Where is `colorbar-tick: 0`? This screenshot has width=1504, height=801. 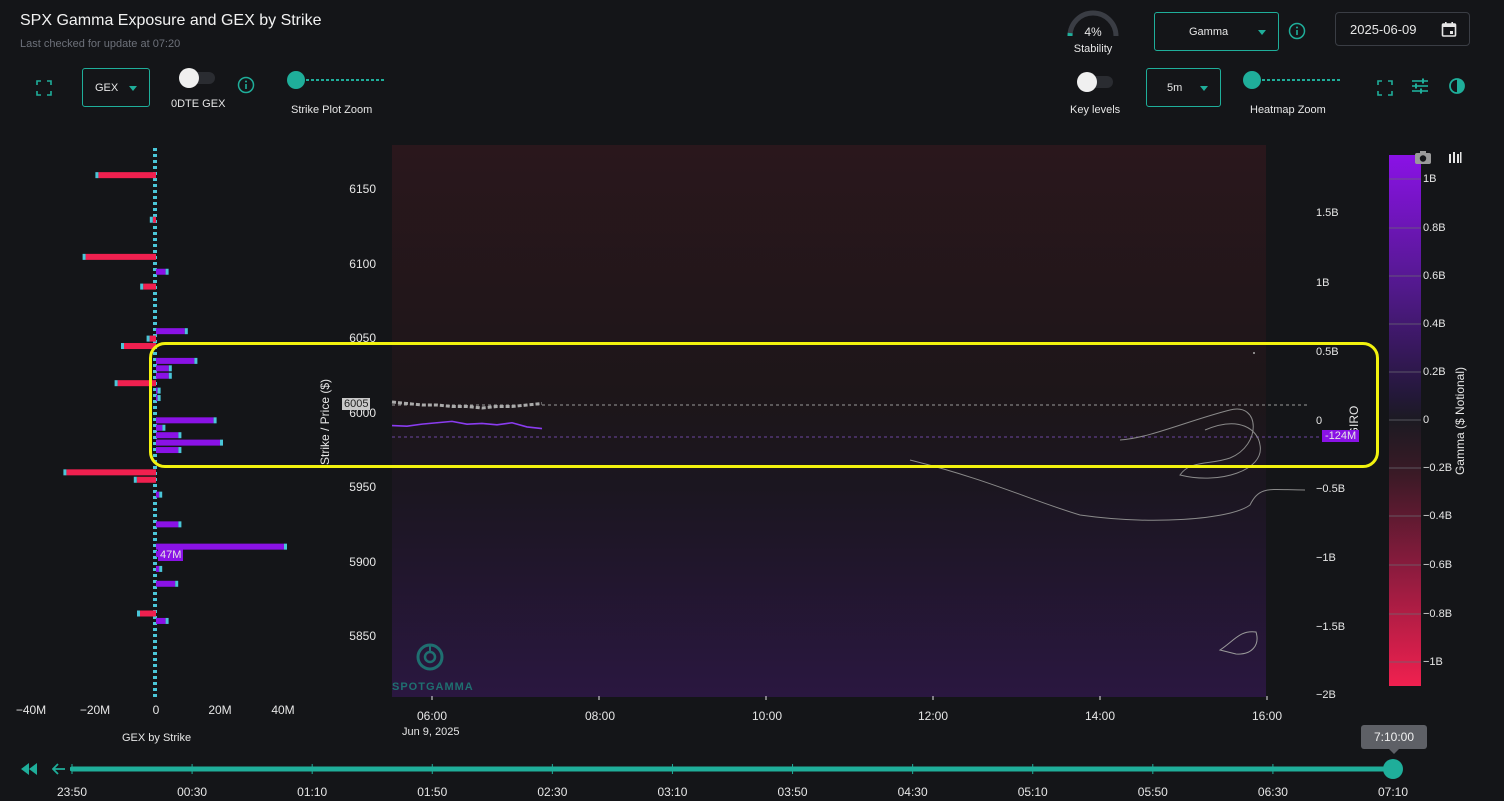
colorbar-tick: 0 is located at coordinates (1426, 420).